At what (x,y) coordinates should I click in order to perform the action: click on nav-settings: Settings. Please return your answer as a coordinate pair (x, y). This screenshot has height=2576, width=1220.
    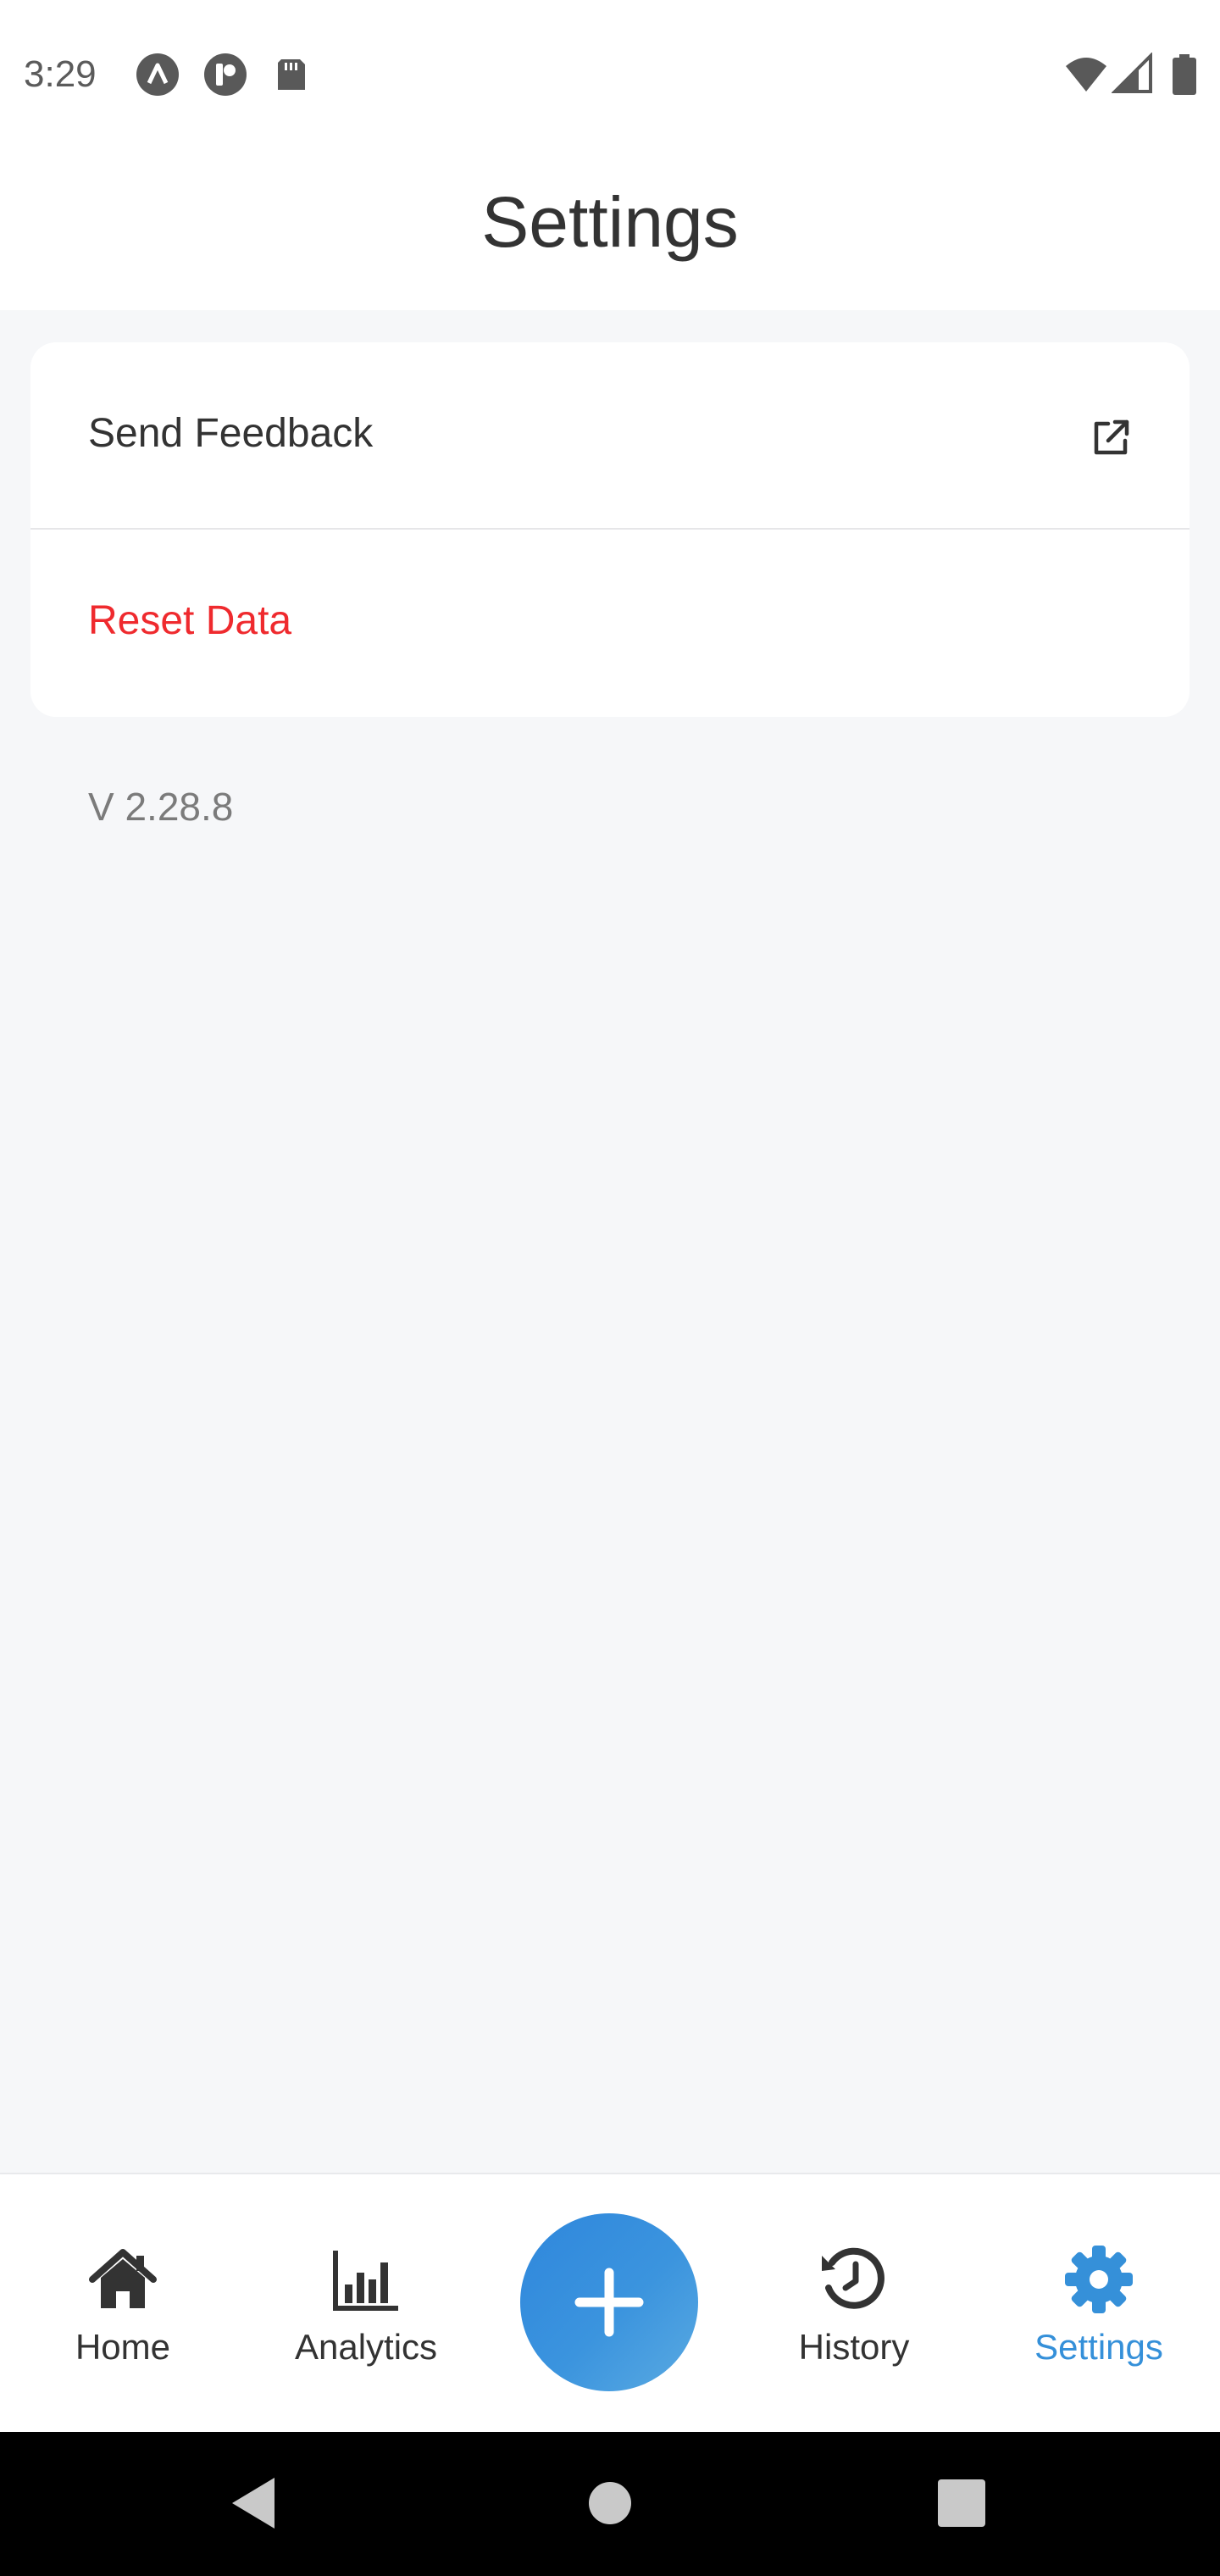
    Looking at the image, I should click on (1099, 2304).